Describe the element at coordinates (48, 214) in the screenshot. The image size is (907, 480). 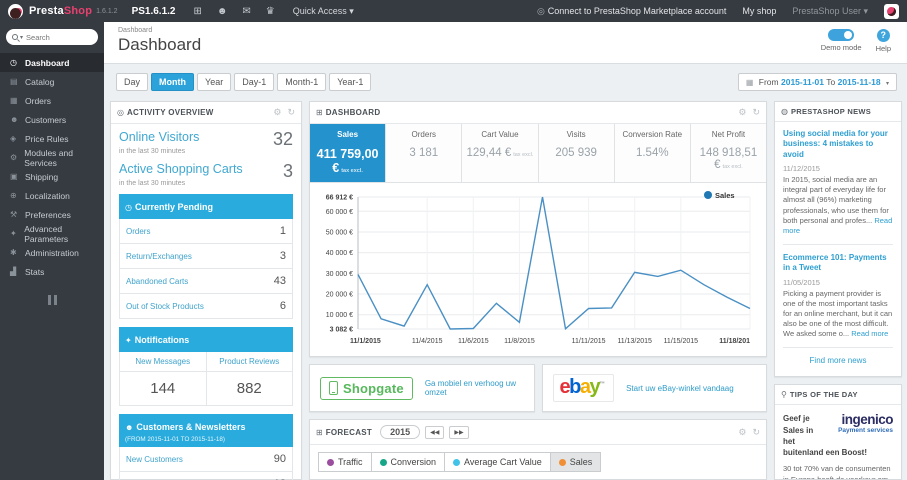
I see `sidebar-item-label: Preferences` at that location.